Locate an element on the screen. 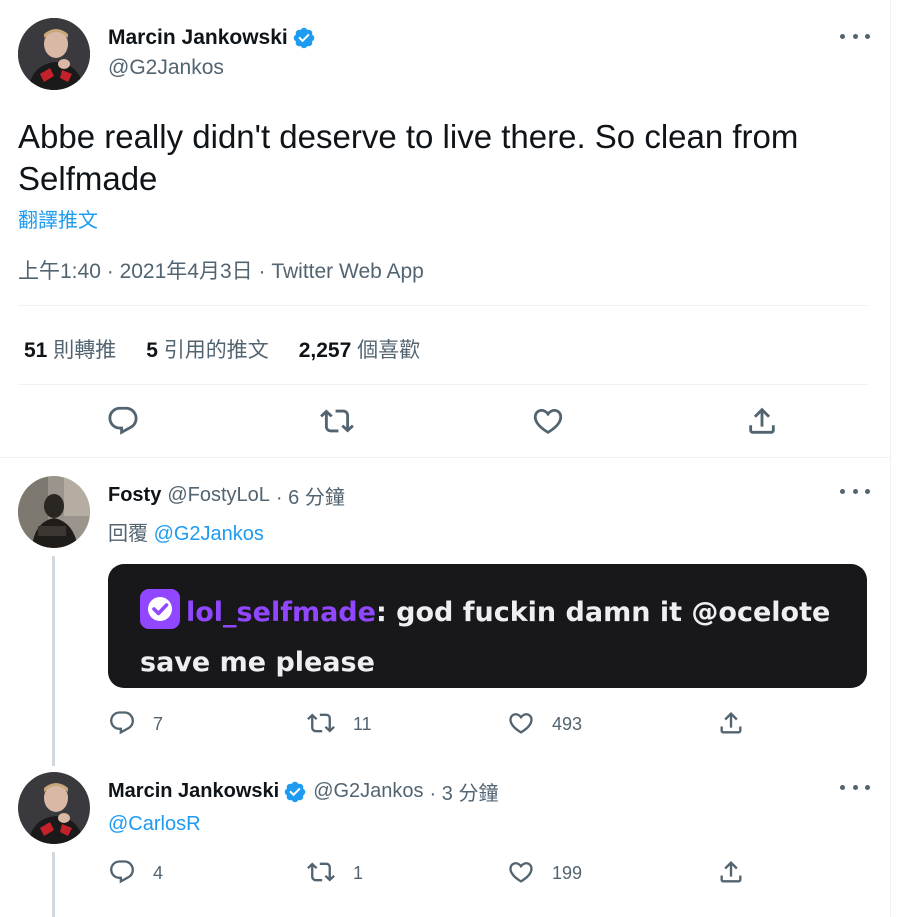 This screenshot has width=903, height=917. reply-author-name: Marcin Jankowski is located at coordinates (193, 791).